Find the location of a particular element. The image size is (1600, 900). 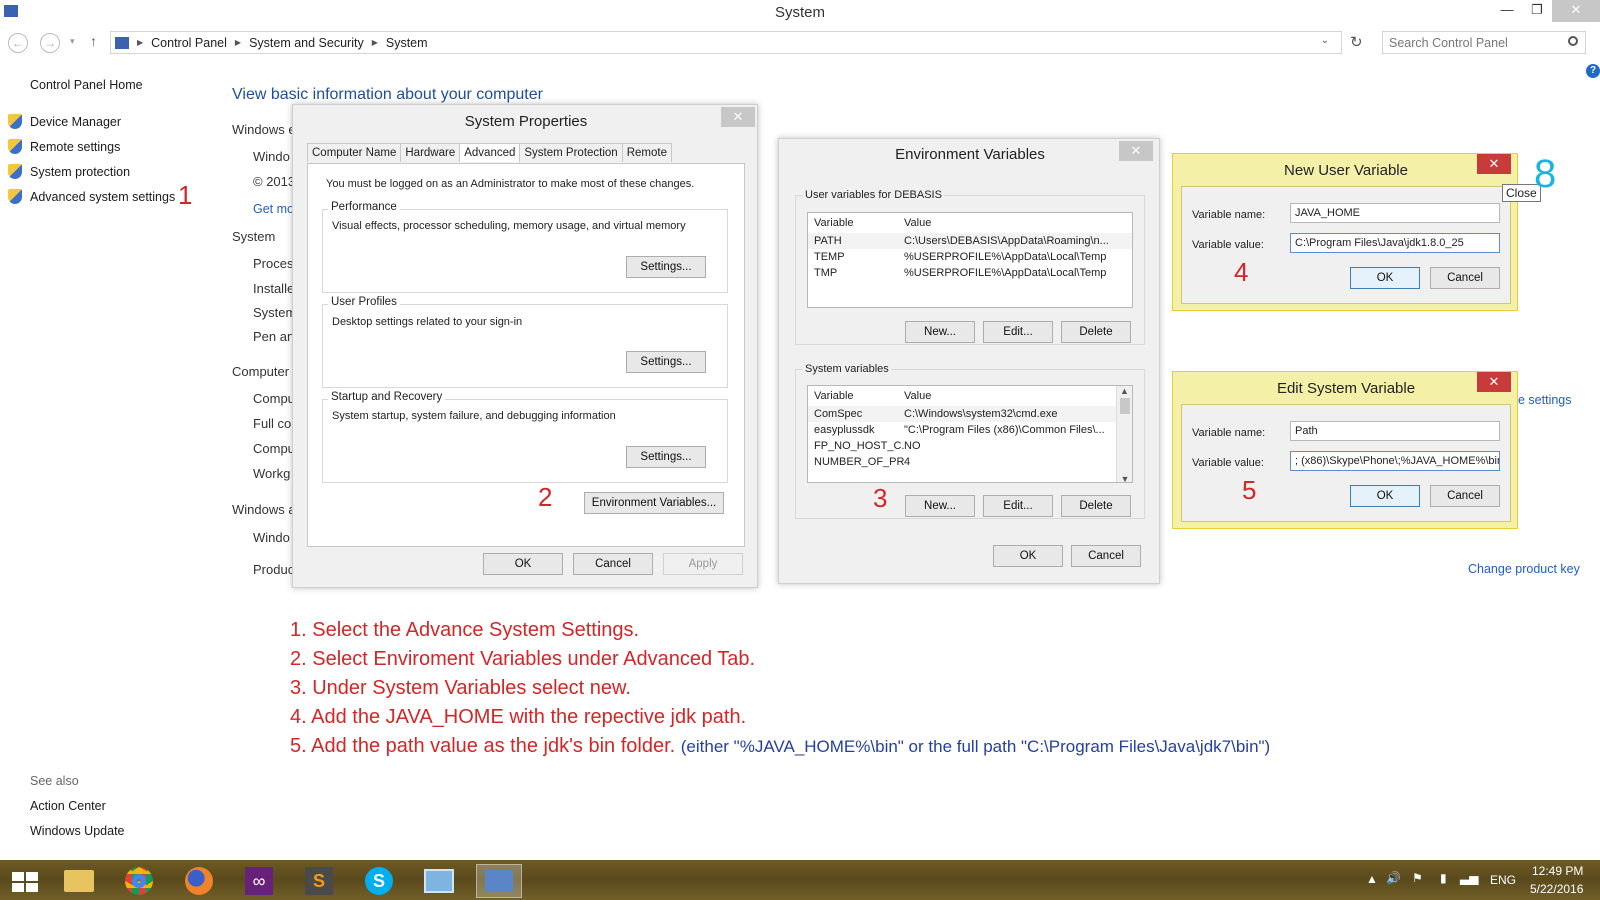

battery-icon: ▮ is located at coordinates (1443, 878).